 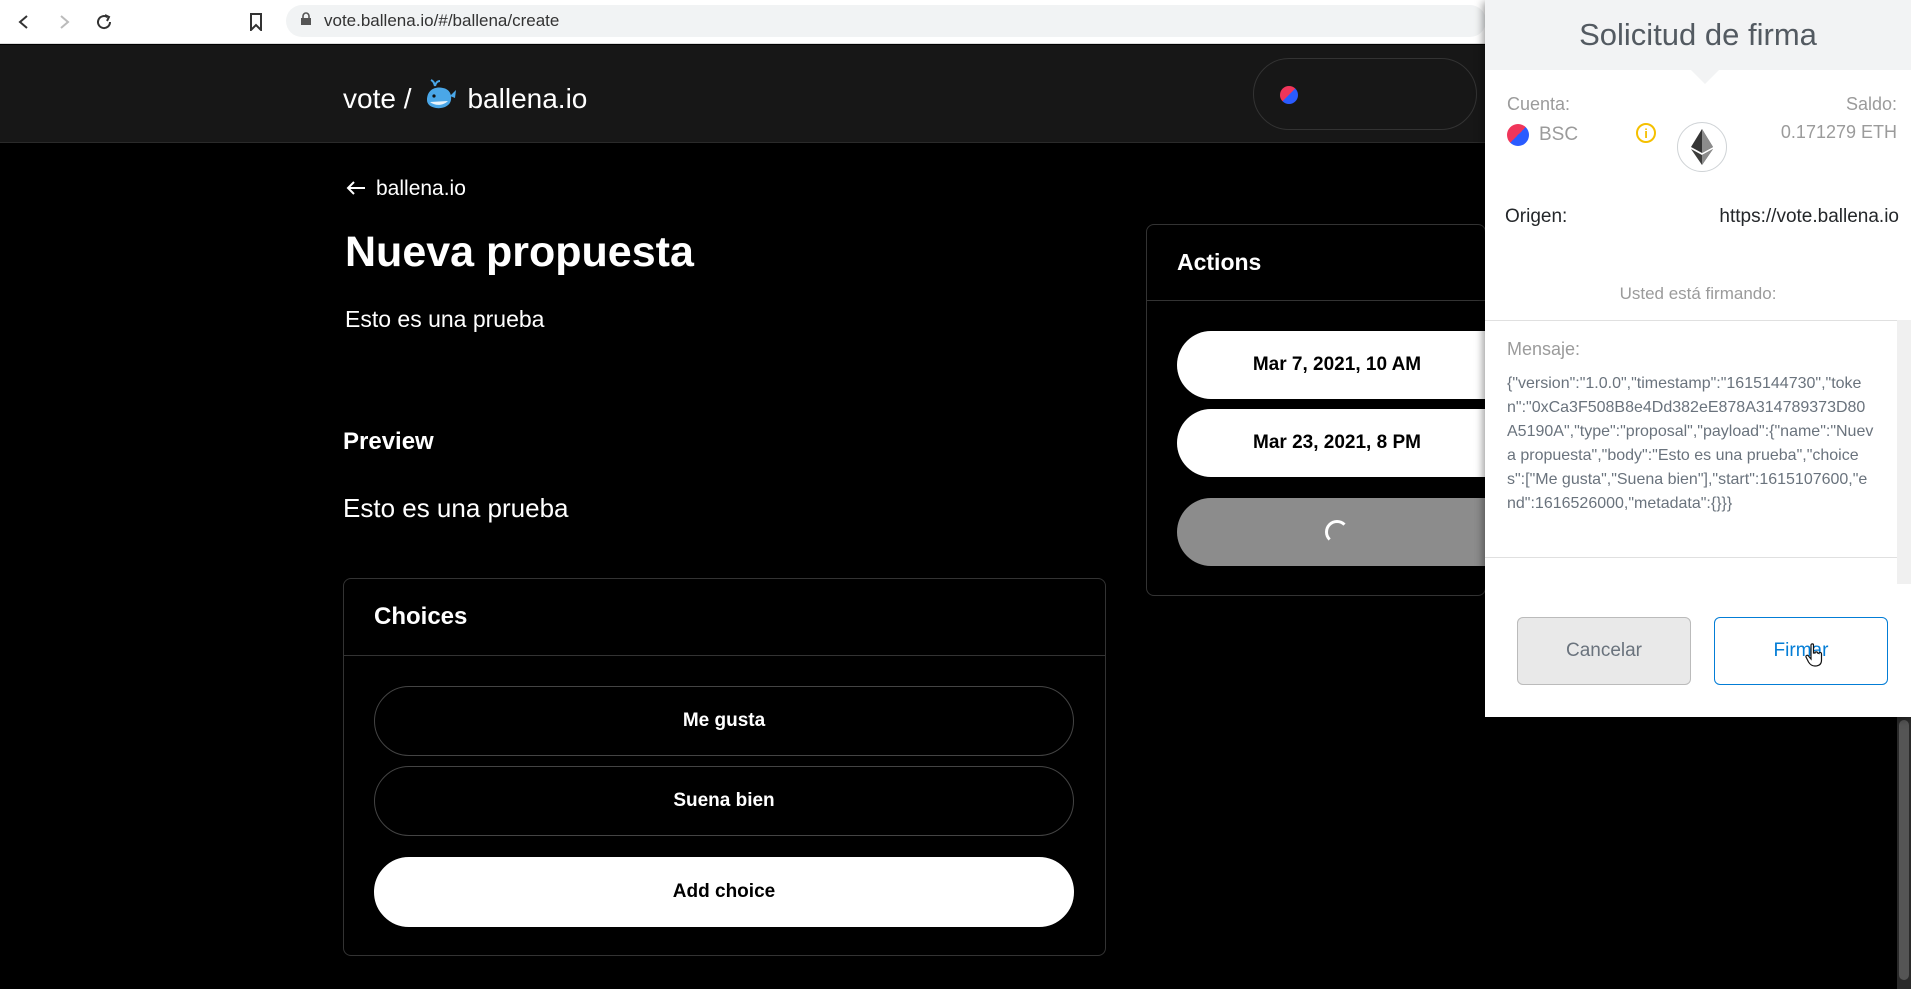 I want to click on cancel-button: Cancelar, so click(x=1604, y=651).